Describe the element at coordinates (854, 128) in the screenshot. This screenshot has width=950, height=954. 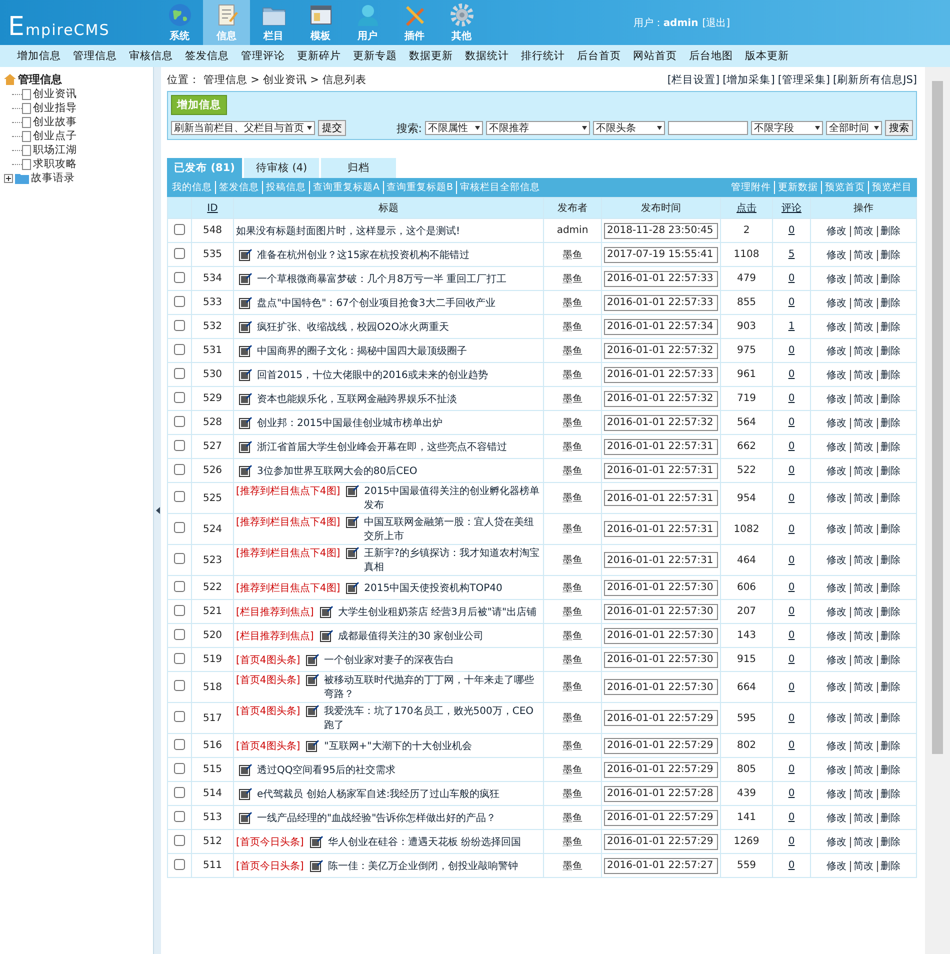
I see `filter-select: 全部时间` at that location.